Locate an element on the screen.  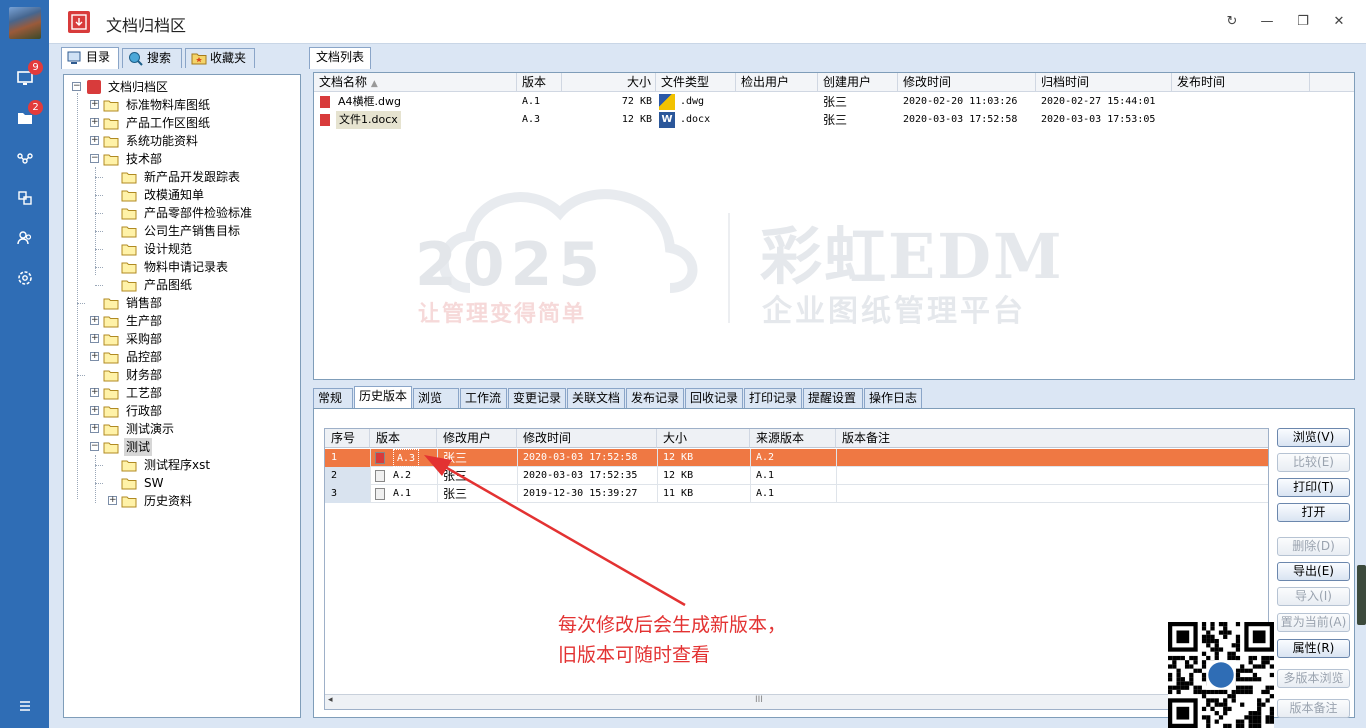
col-header-size: 大小 is located at coordinates (609, 82).